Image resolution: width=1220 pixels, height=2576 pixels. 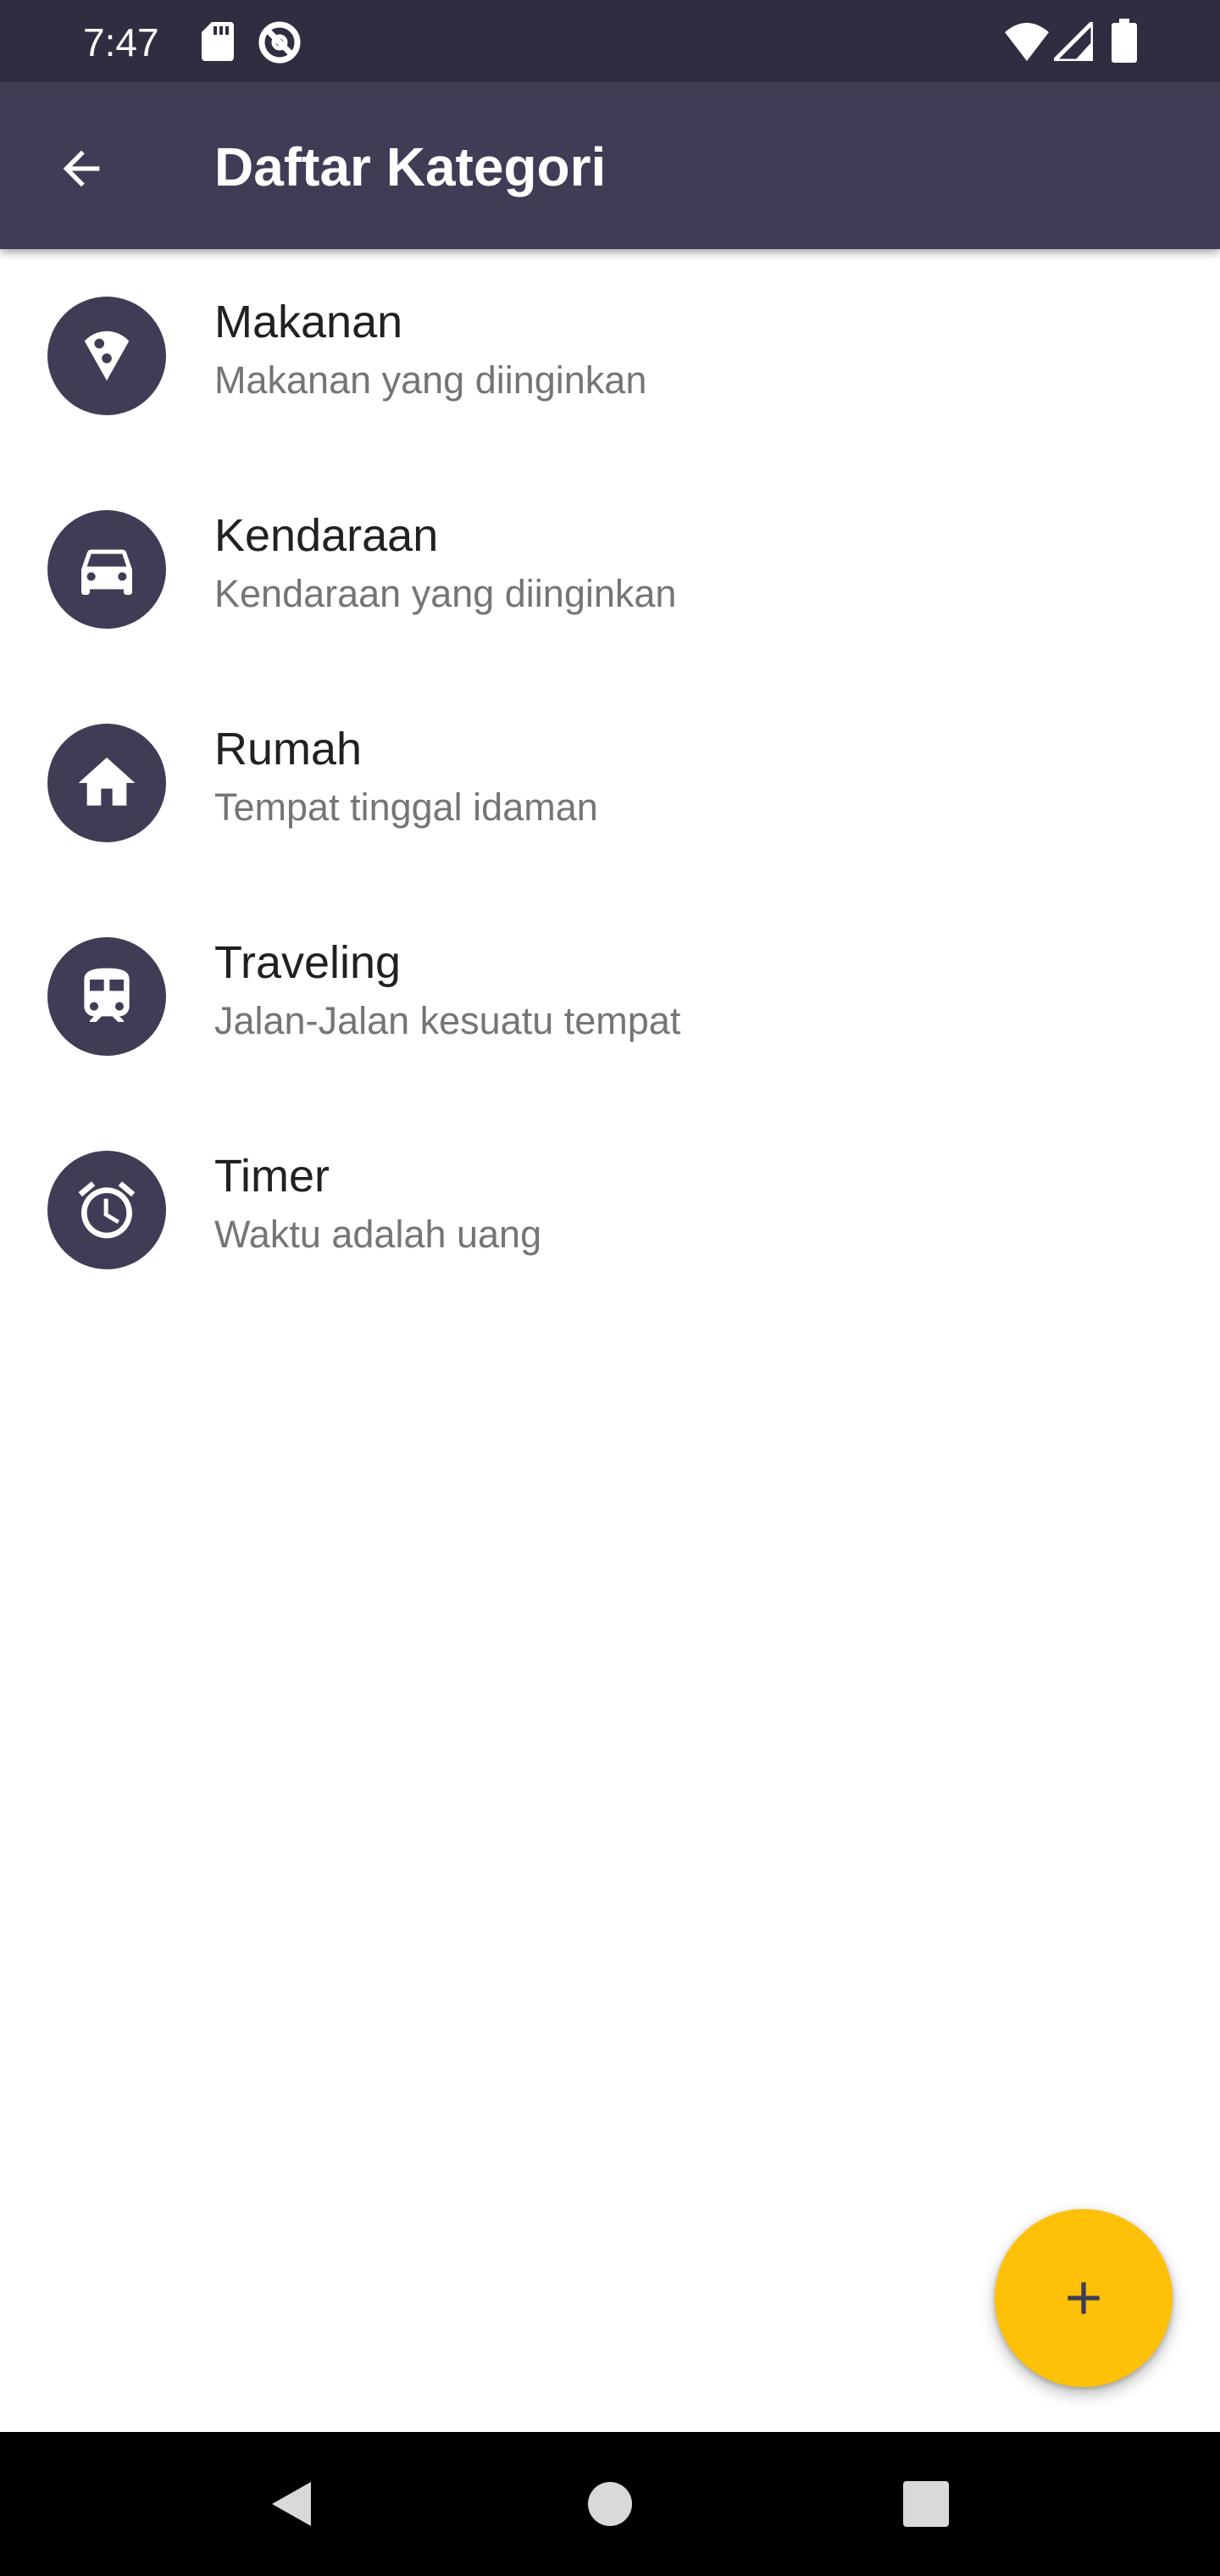 I want to click on add-category-button, so click(x=1084, y=2298).